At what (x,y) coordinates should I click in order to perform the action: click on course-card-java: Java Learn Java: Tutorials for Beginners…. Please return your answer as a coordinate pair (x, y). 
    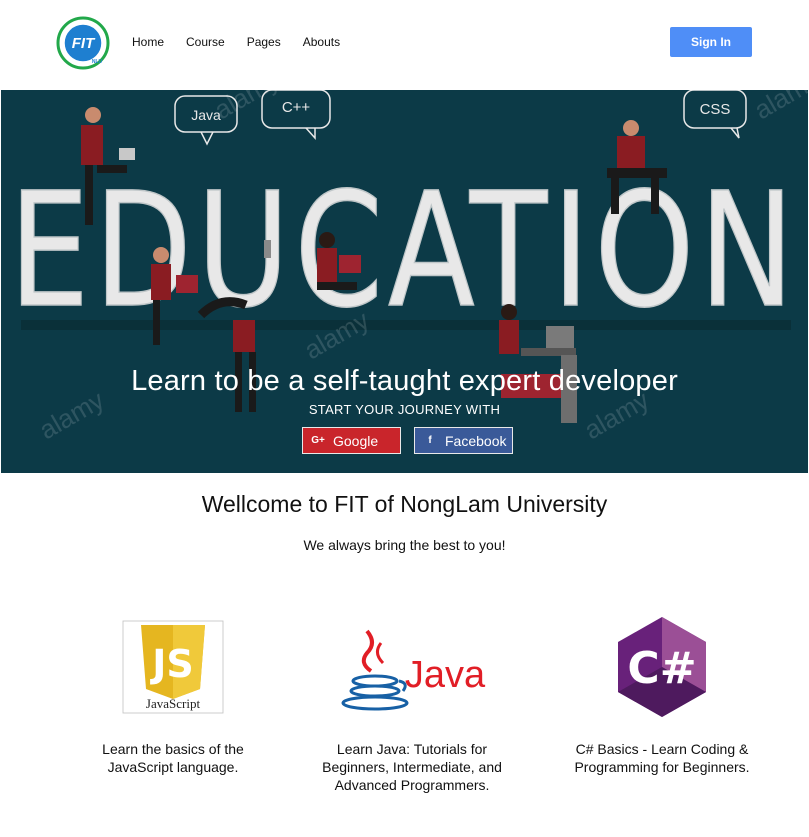
    Looking at the image, I should click on (412, 703).